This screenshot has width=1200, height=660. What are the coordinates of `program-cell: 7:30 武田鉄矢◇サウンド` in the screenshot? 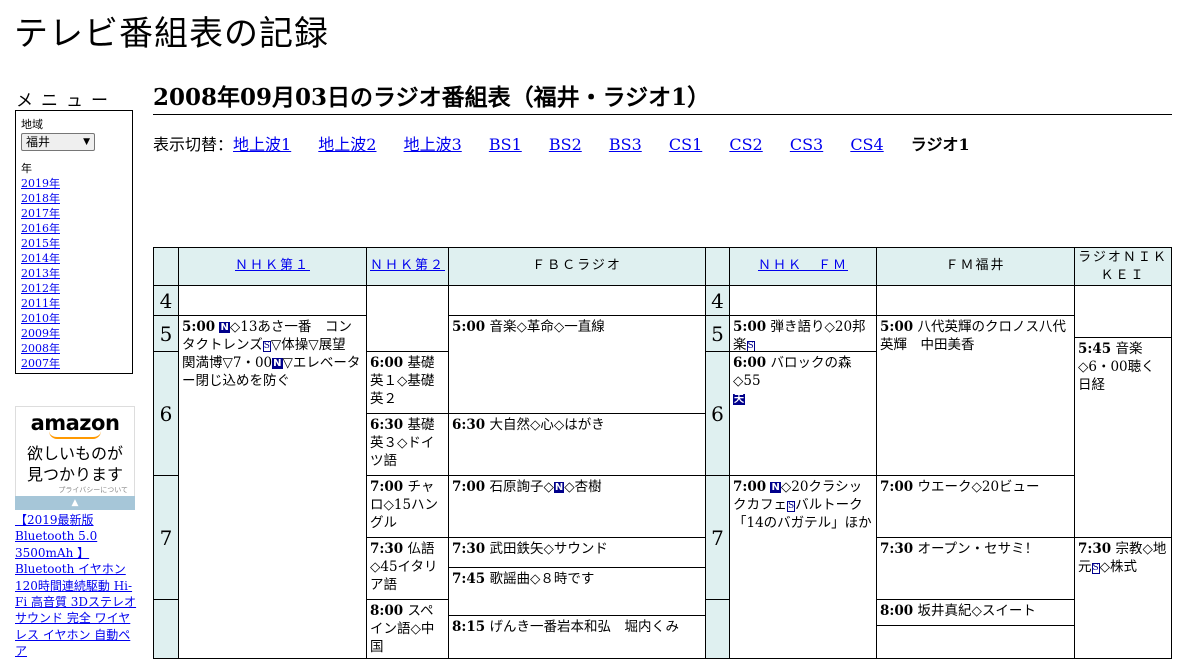 It's located at (577, 552).